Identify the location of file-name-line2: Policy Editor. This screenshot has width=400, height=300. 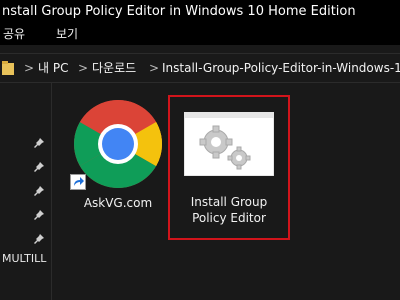
(229, 218).